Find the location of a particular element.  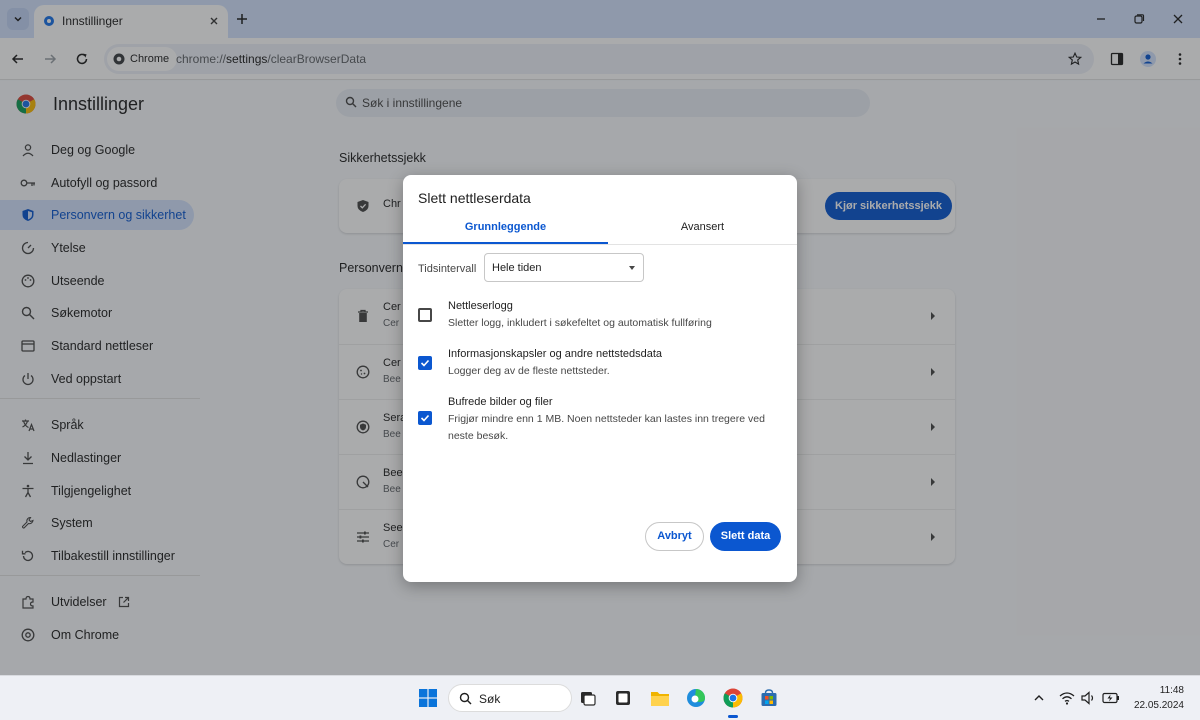

volume-button is located at coordinates (1089, 698).